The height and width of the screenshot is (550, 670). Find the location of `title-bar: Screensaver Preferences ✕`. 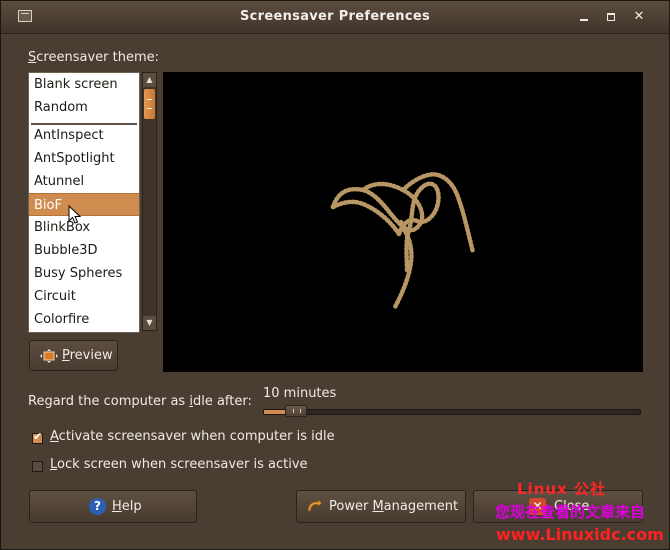

title-bar: Screensaver Preferences ✕ is located at coordinates (335, 17).